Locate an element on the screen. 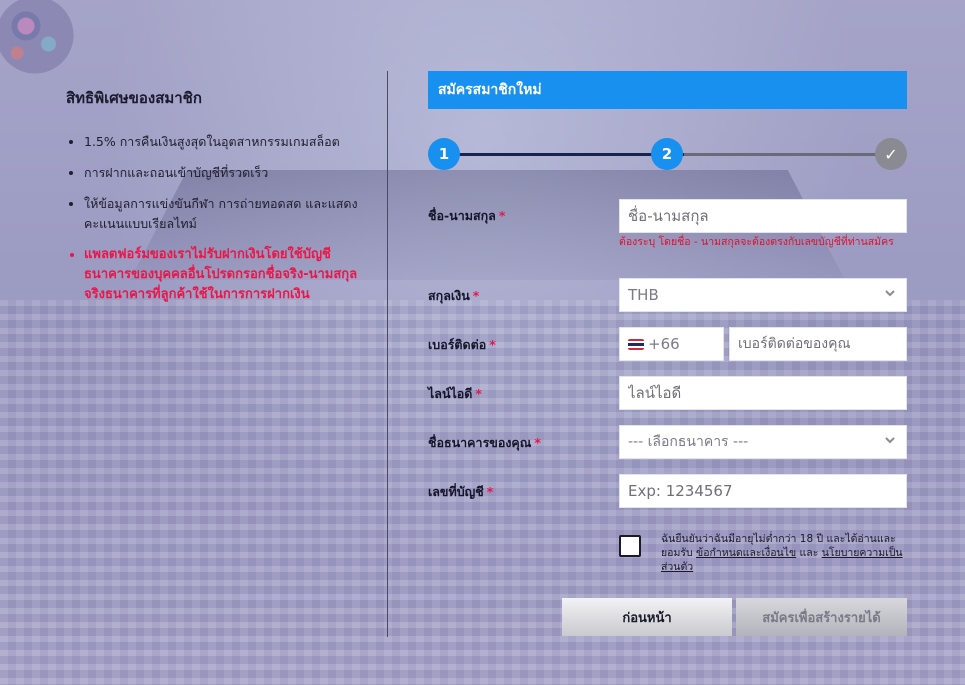 This screenshot has width=965, height=685. form-title: สมัครสมาชิกใหม่ is located at coordinates (667, 90).